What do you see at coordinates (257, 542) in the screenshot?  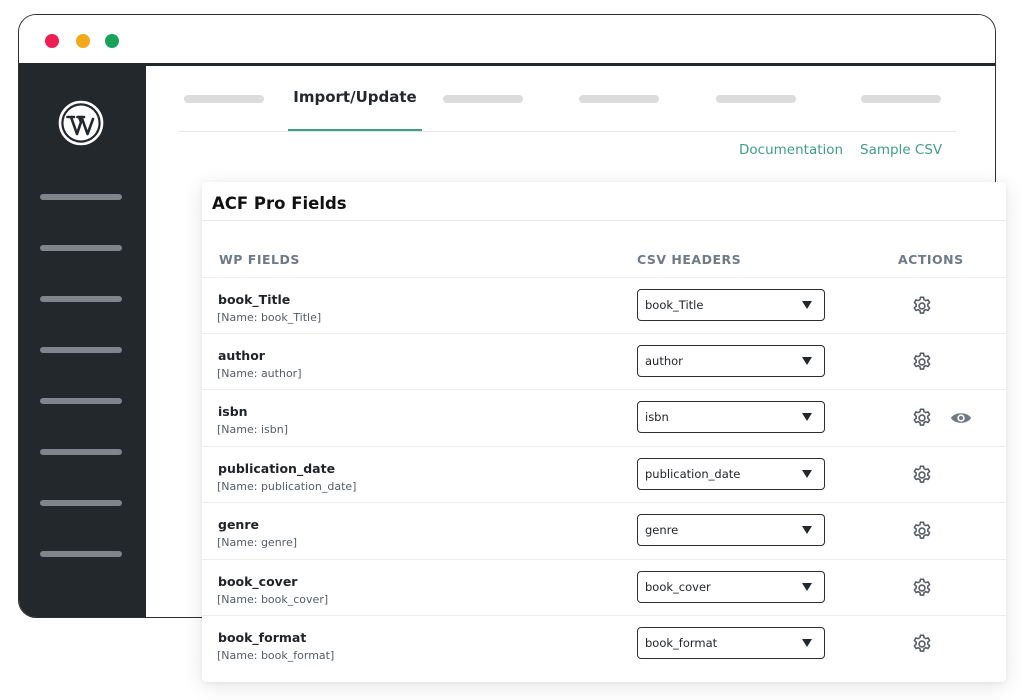 I see `field-name-label: [Name: genre]` at bounding box center [257, 542].